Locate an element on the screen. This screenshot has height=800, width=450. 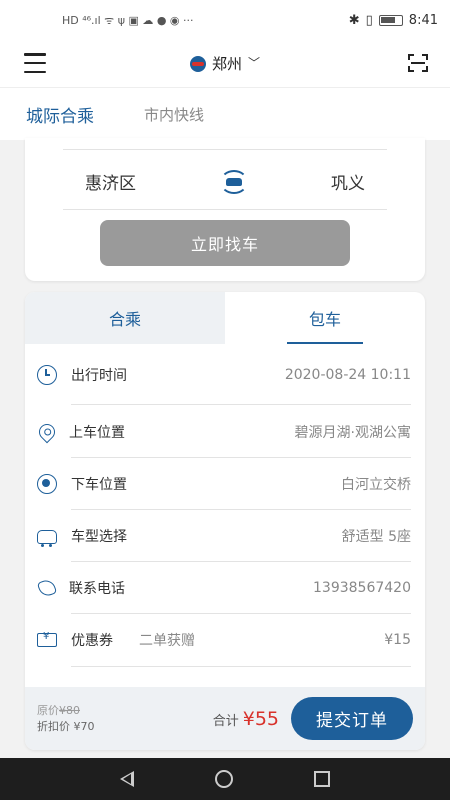
tab-charter: 包车 is located at coordinates (325, 318).